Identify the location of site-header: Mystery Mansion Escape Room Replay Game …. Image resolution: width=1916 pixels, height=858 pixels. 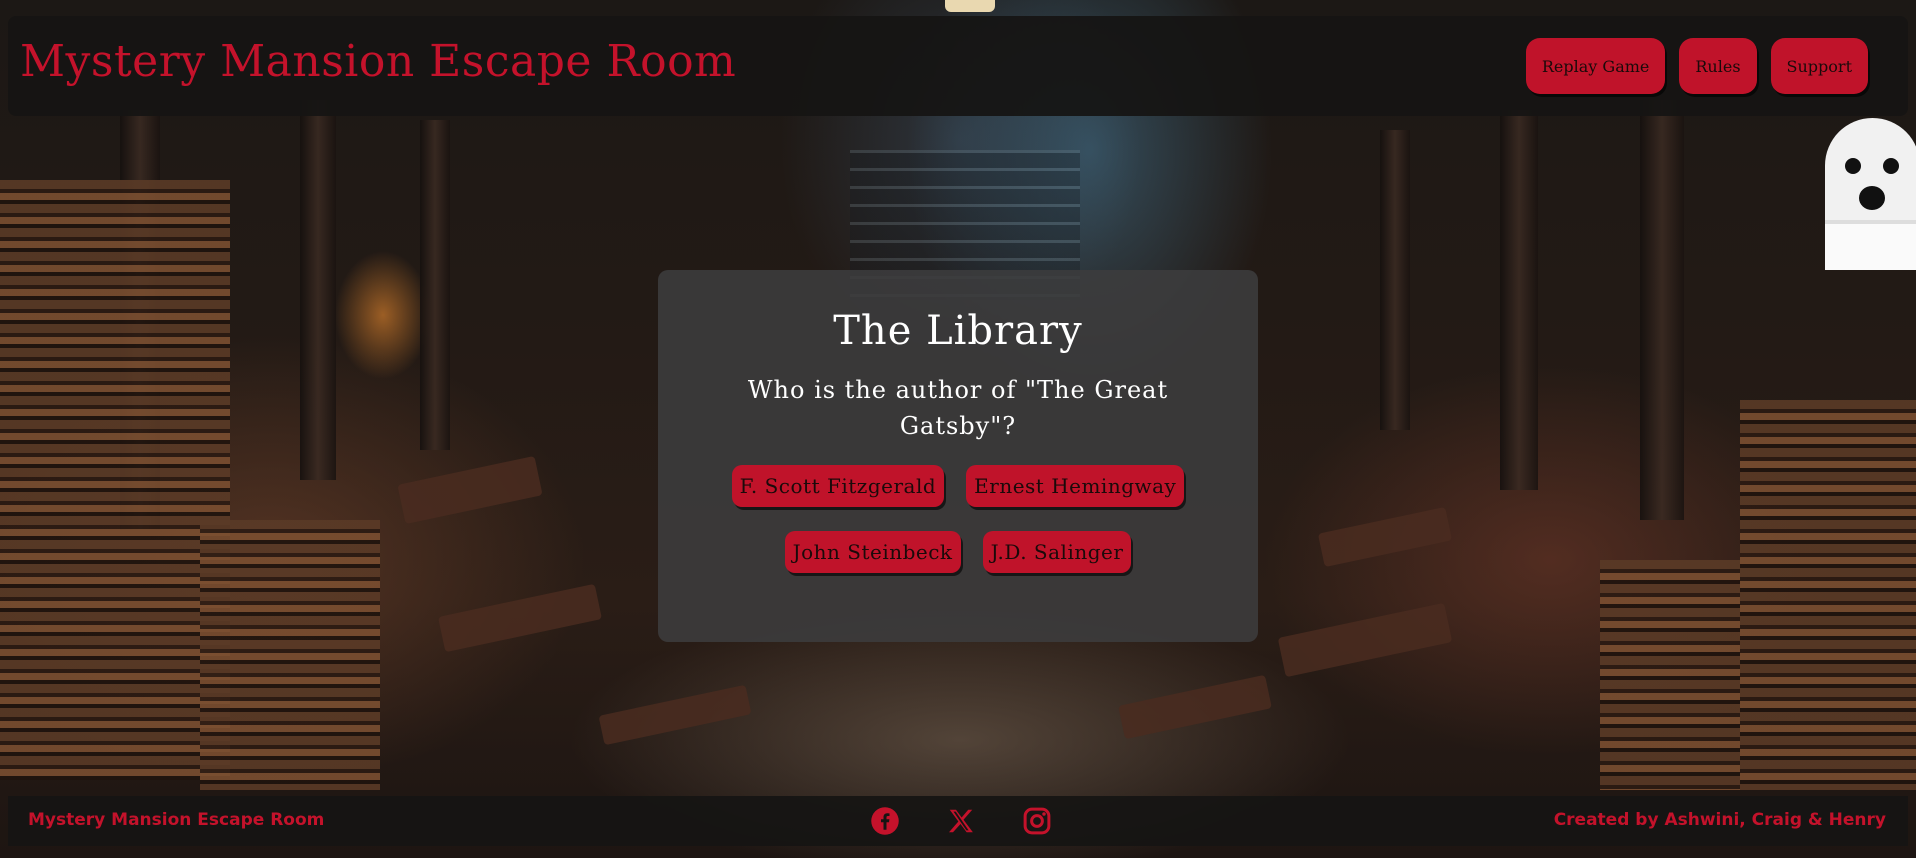
(958, 66).